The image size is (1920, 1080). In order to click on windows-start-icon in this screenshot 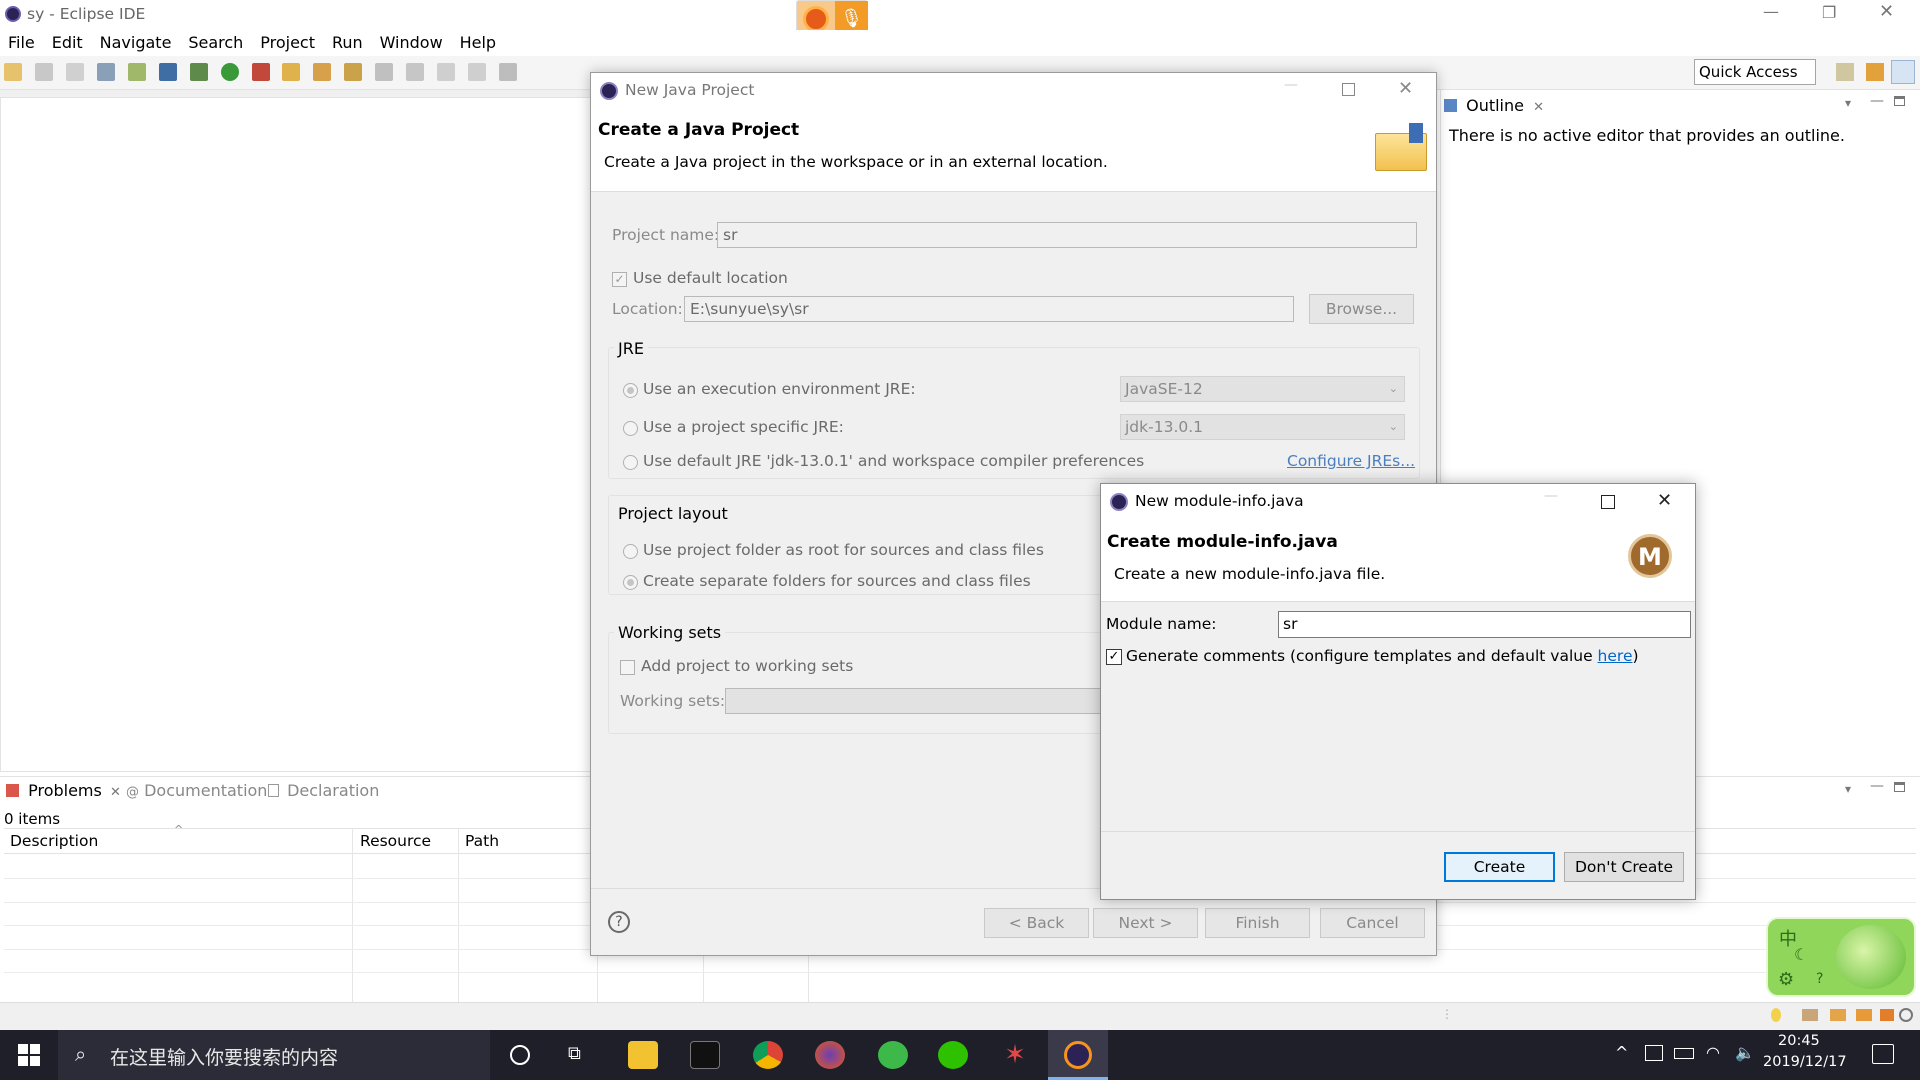, I will do `click(29, 1055)`.